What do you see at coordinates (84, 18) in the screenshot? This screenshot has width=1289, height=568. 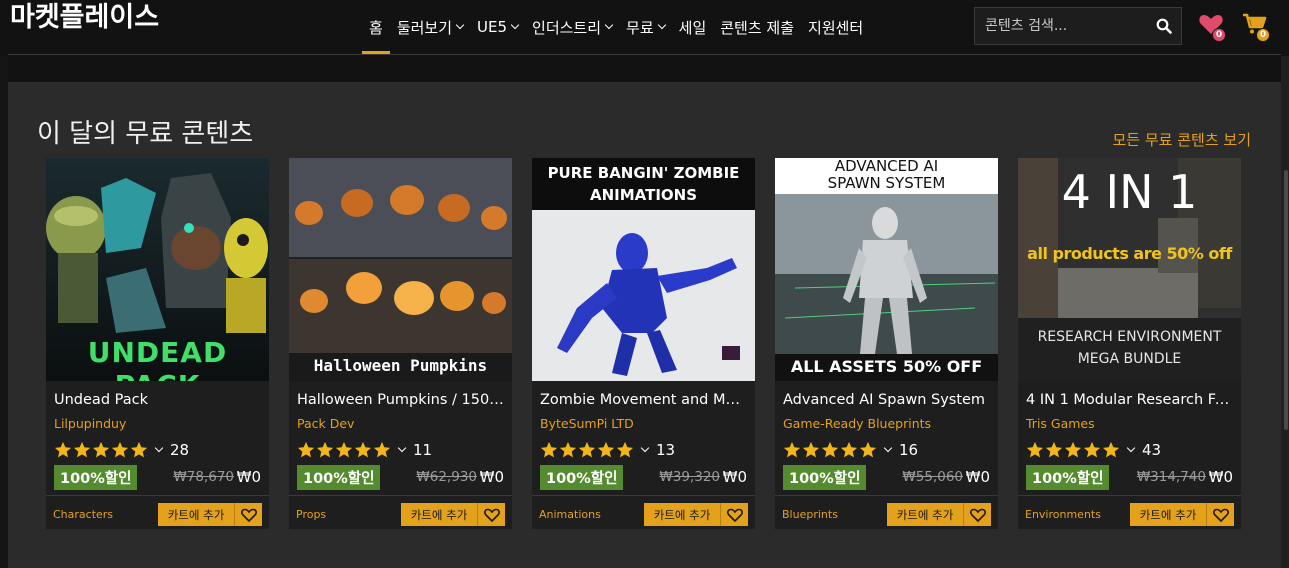 I see `marketplace-logo: 마켓플레이스` at bounding box center [84, 18].